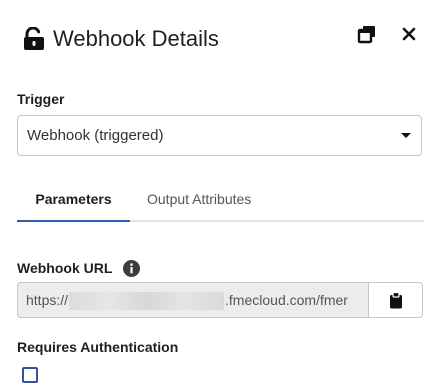  I want to click on unlocked-padlock-icon, so click(34, 38).